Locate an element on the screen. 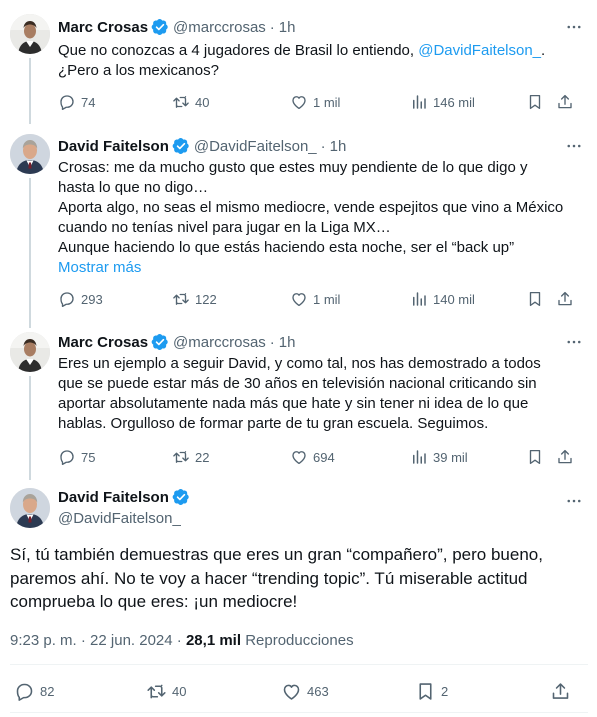 The height and width of the screenshot is (717, 597). bookmark-count: 2 is located at coordinates (445, 691).